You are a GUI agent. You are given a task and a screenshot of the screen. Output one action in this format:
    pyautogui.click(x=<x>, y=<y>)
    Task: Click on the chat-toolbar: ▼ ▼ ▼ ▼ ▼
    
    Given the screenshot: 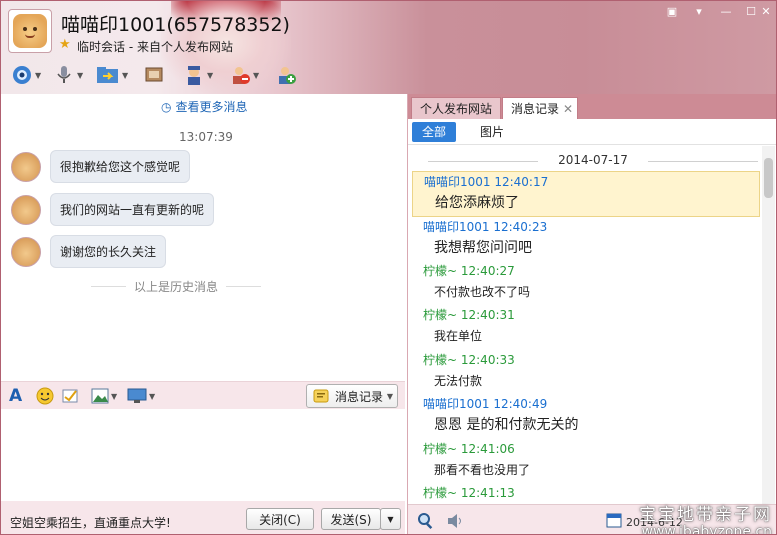 What is the action you would take?
    pyautogui.click(x=161, y=75)
    